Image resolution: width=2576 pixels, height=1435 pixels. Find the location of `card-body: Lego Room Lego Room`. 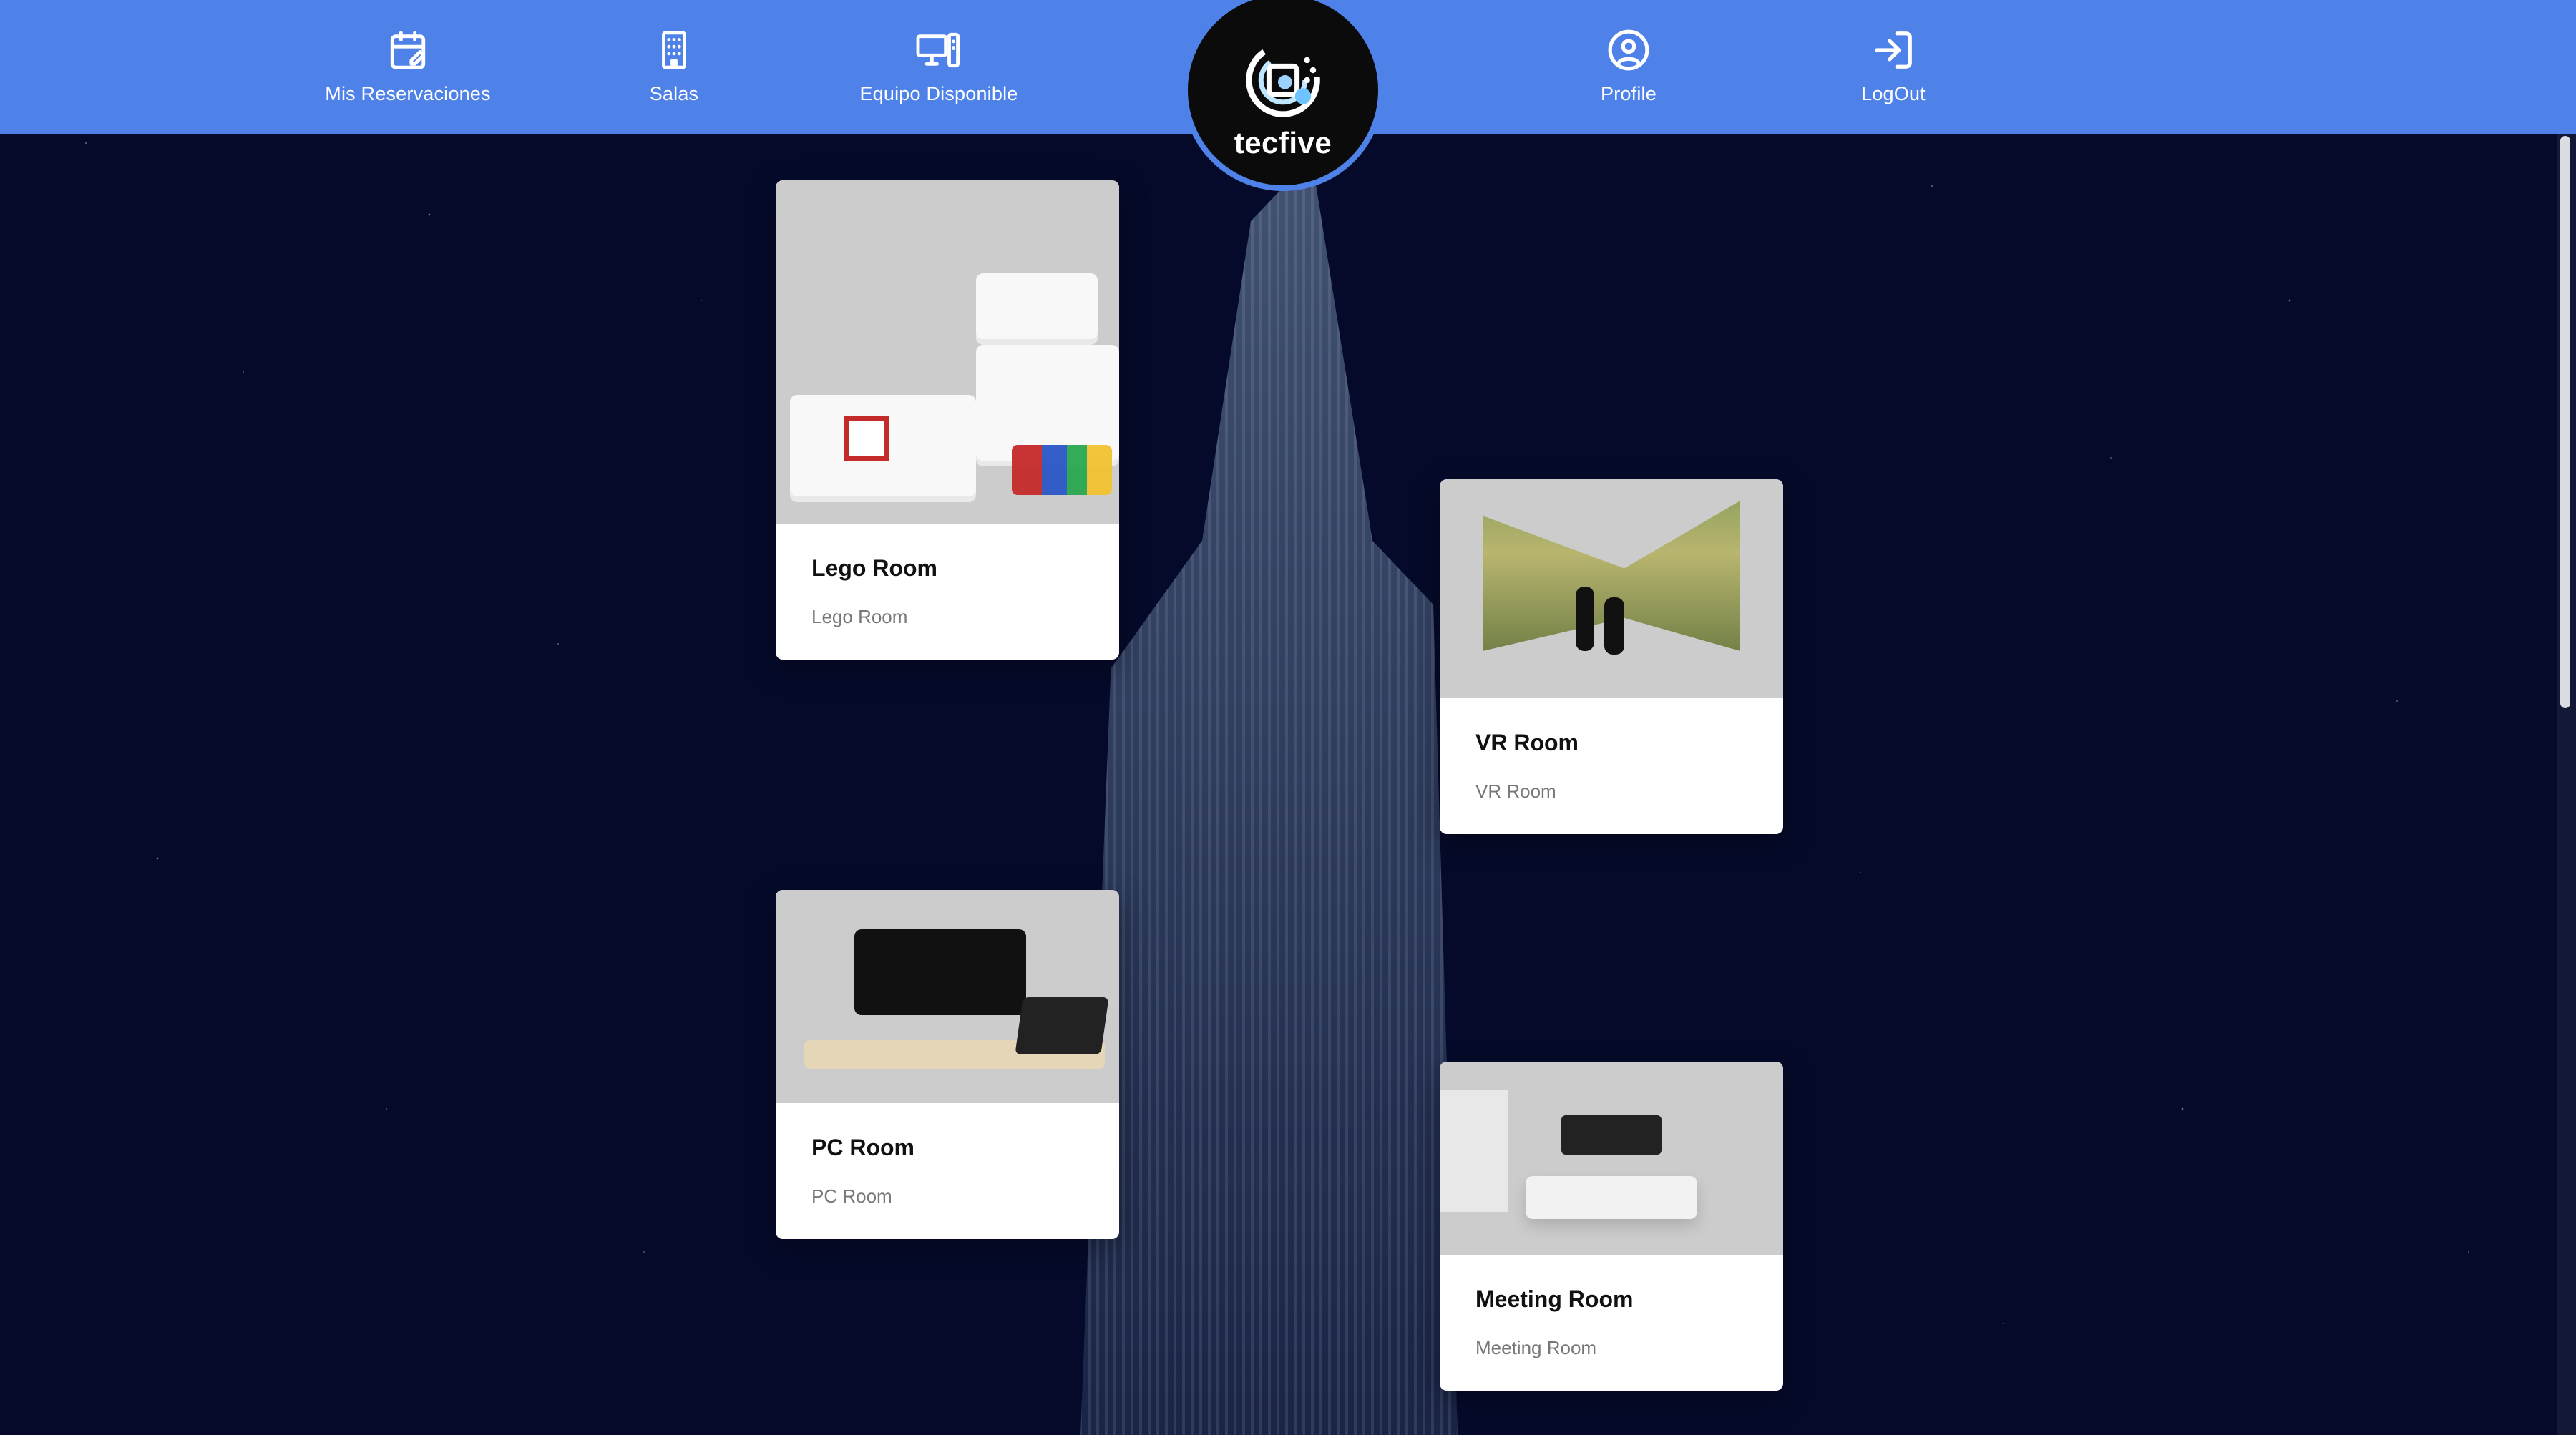

card-body: Lego Room Lego Room is located at coordinates (947, 592).